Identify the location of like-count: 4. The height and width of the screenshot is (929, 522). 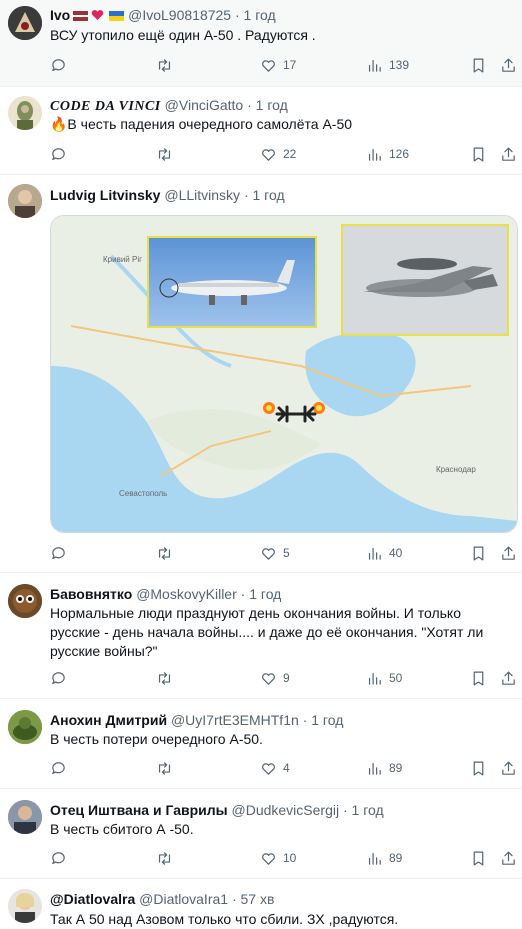
(286, 768).